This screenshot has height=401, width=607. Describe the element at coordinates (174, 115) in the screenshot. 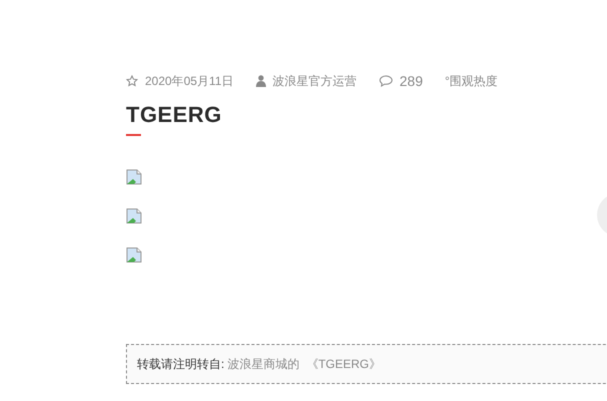

I see `post-title: TGEERG` at that location.